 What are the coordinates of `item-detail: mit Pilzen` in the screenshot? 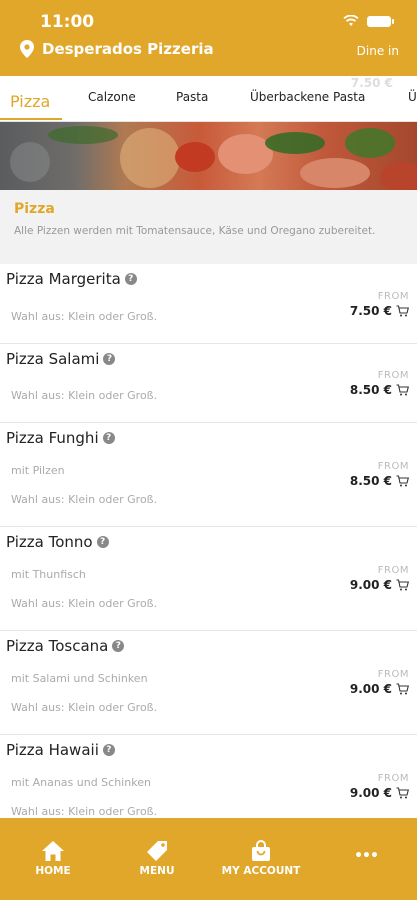 It's located at (38, 470).